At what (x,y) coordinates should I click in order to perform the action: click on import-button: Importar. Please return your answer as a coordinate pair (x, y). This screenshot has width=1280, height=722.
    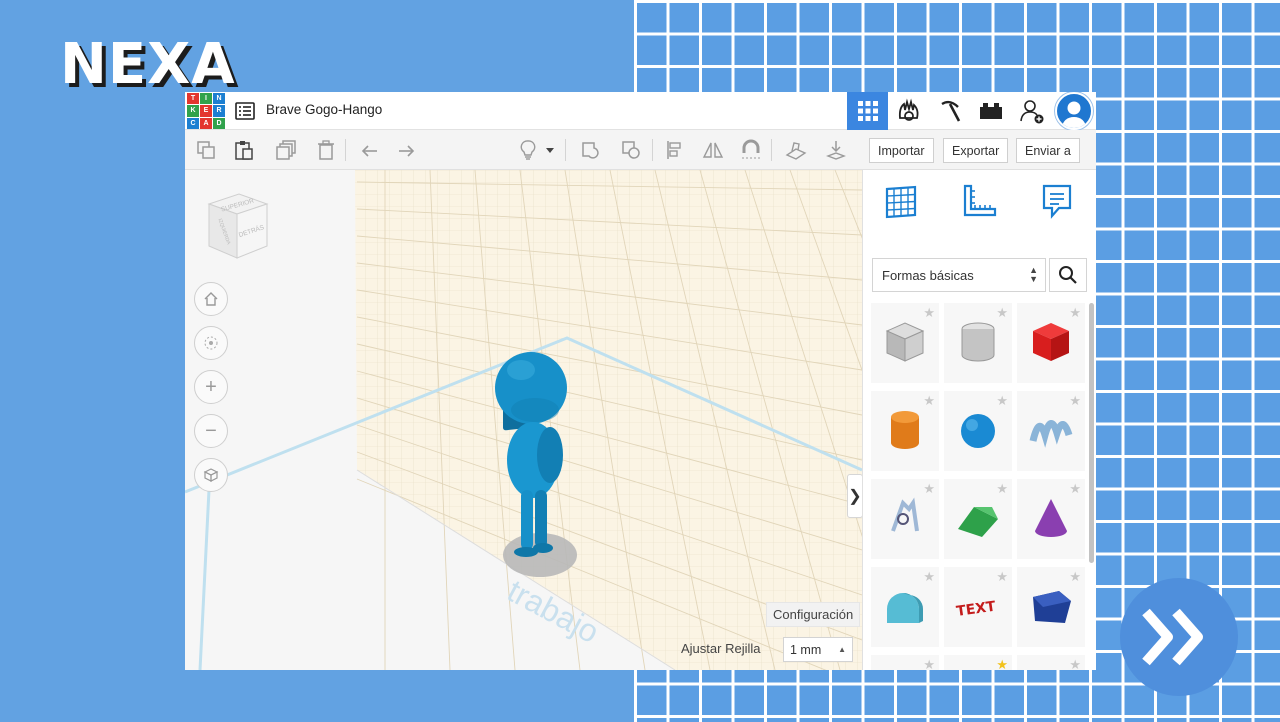
    Looking at the image, I should click on (901, 150).